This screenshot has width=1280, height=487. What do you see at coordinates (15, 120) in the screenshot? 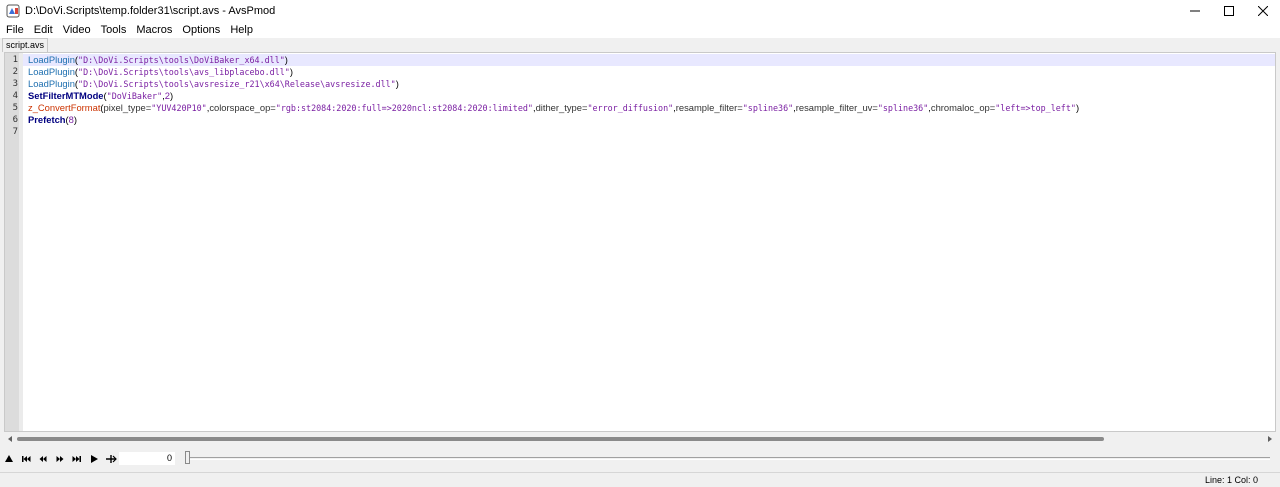
I see `line-number: 6` at bounding box center [15, 120].